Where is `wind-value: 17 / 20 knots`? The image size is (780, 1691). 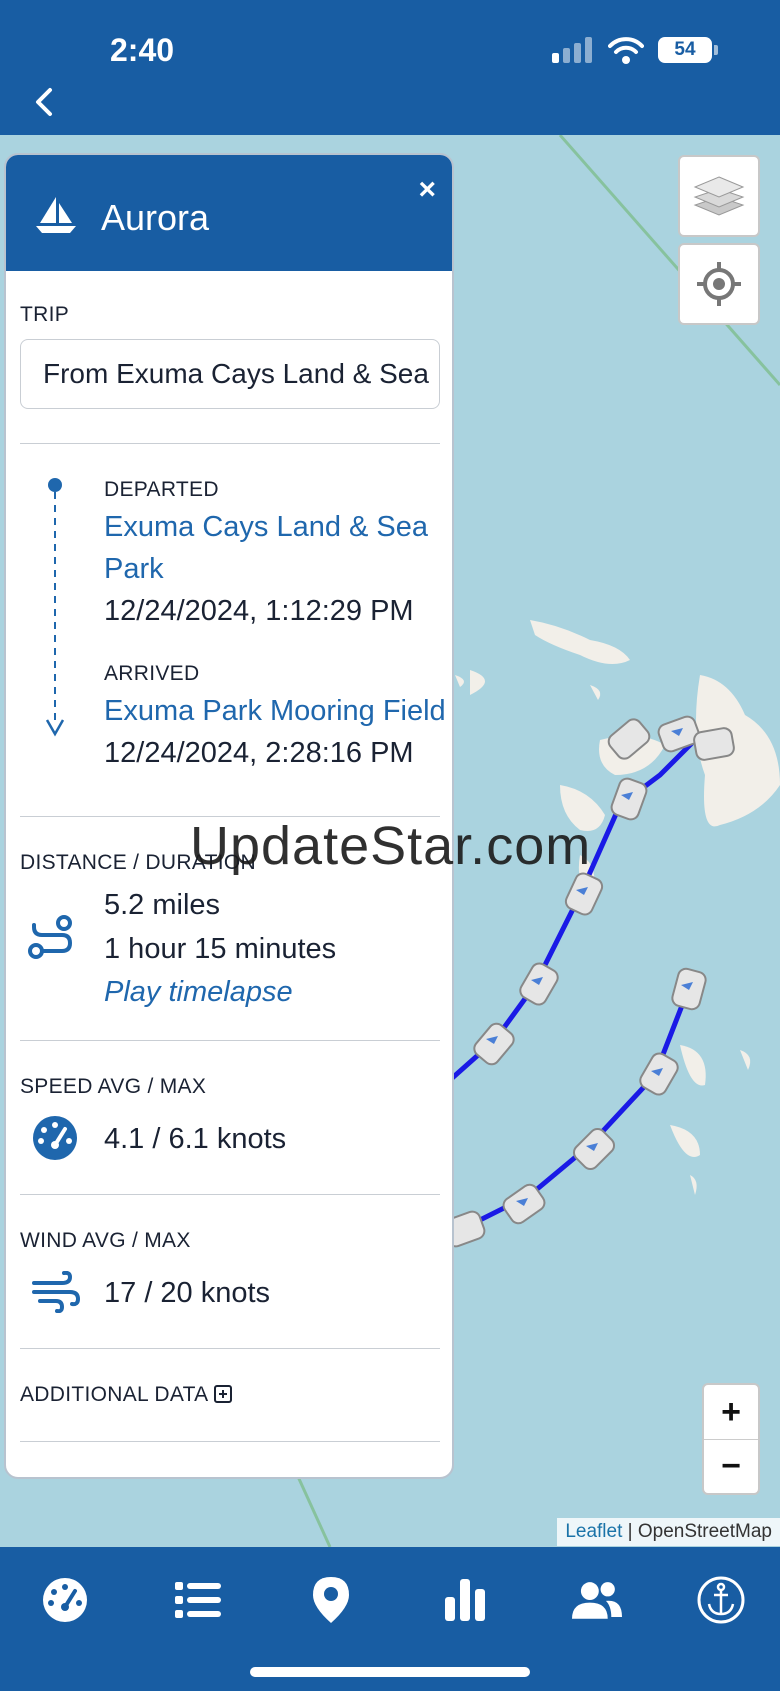
wind-value: 17 / 20 knots is located at coordinates (187, 1293).